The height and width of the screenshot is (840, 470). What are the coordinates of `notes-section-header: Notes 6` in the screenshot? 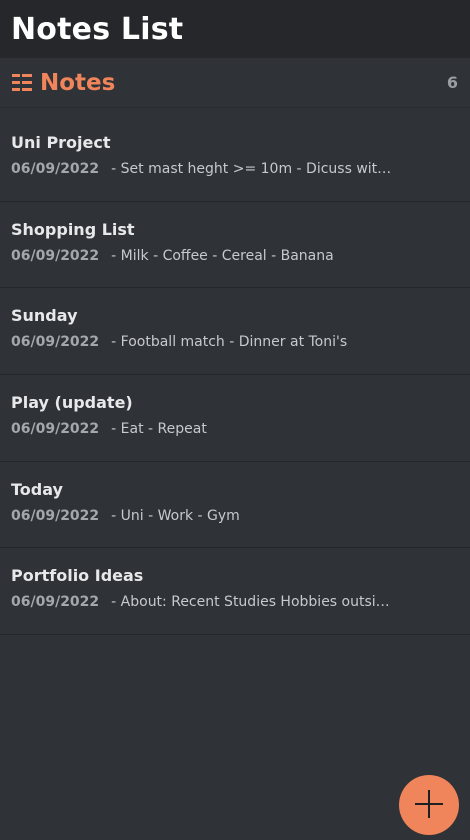 It's located at (235, 83).